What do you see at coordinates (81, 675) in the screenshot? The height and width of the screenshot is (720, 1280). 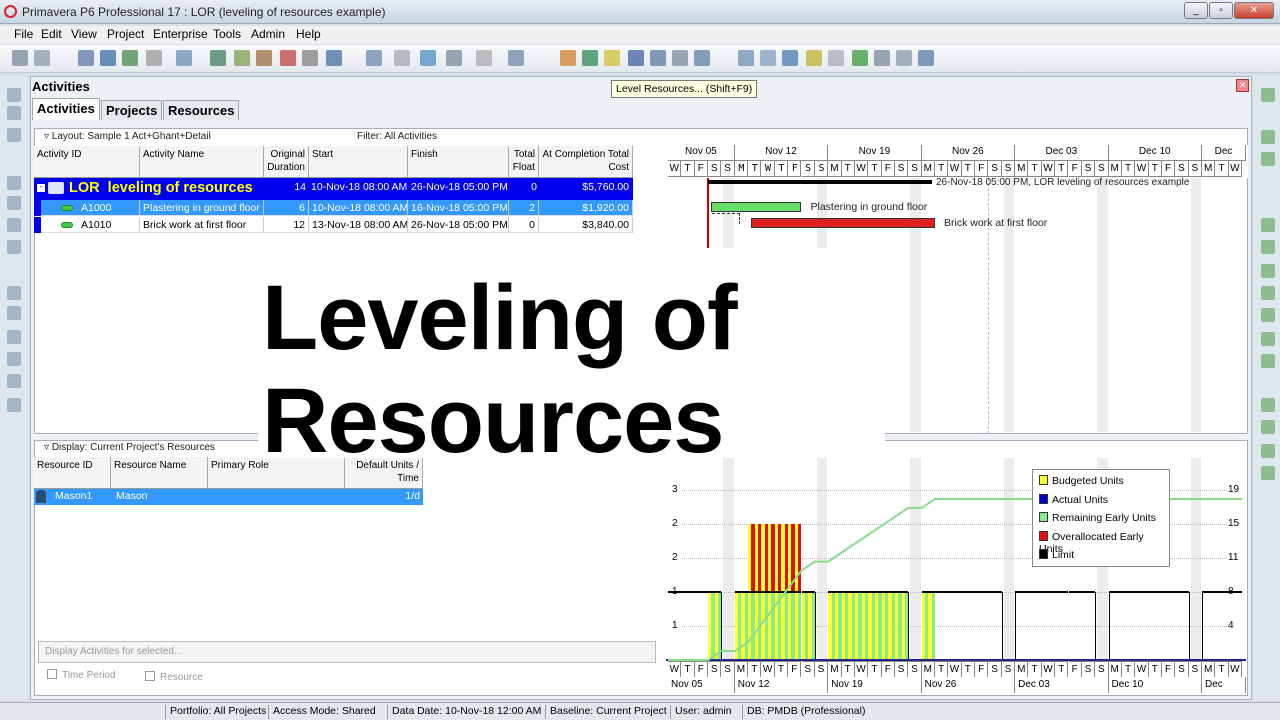 I see `time-period-checkbox: Time Period` at bounding box center [81, 675].